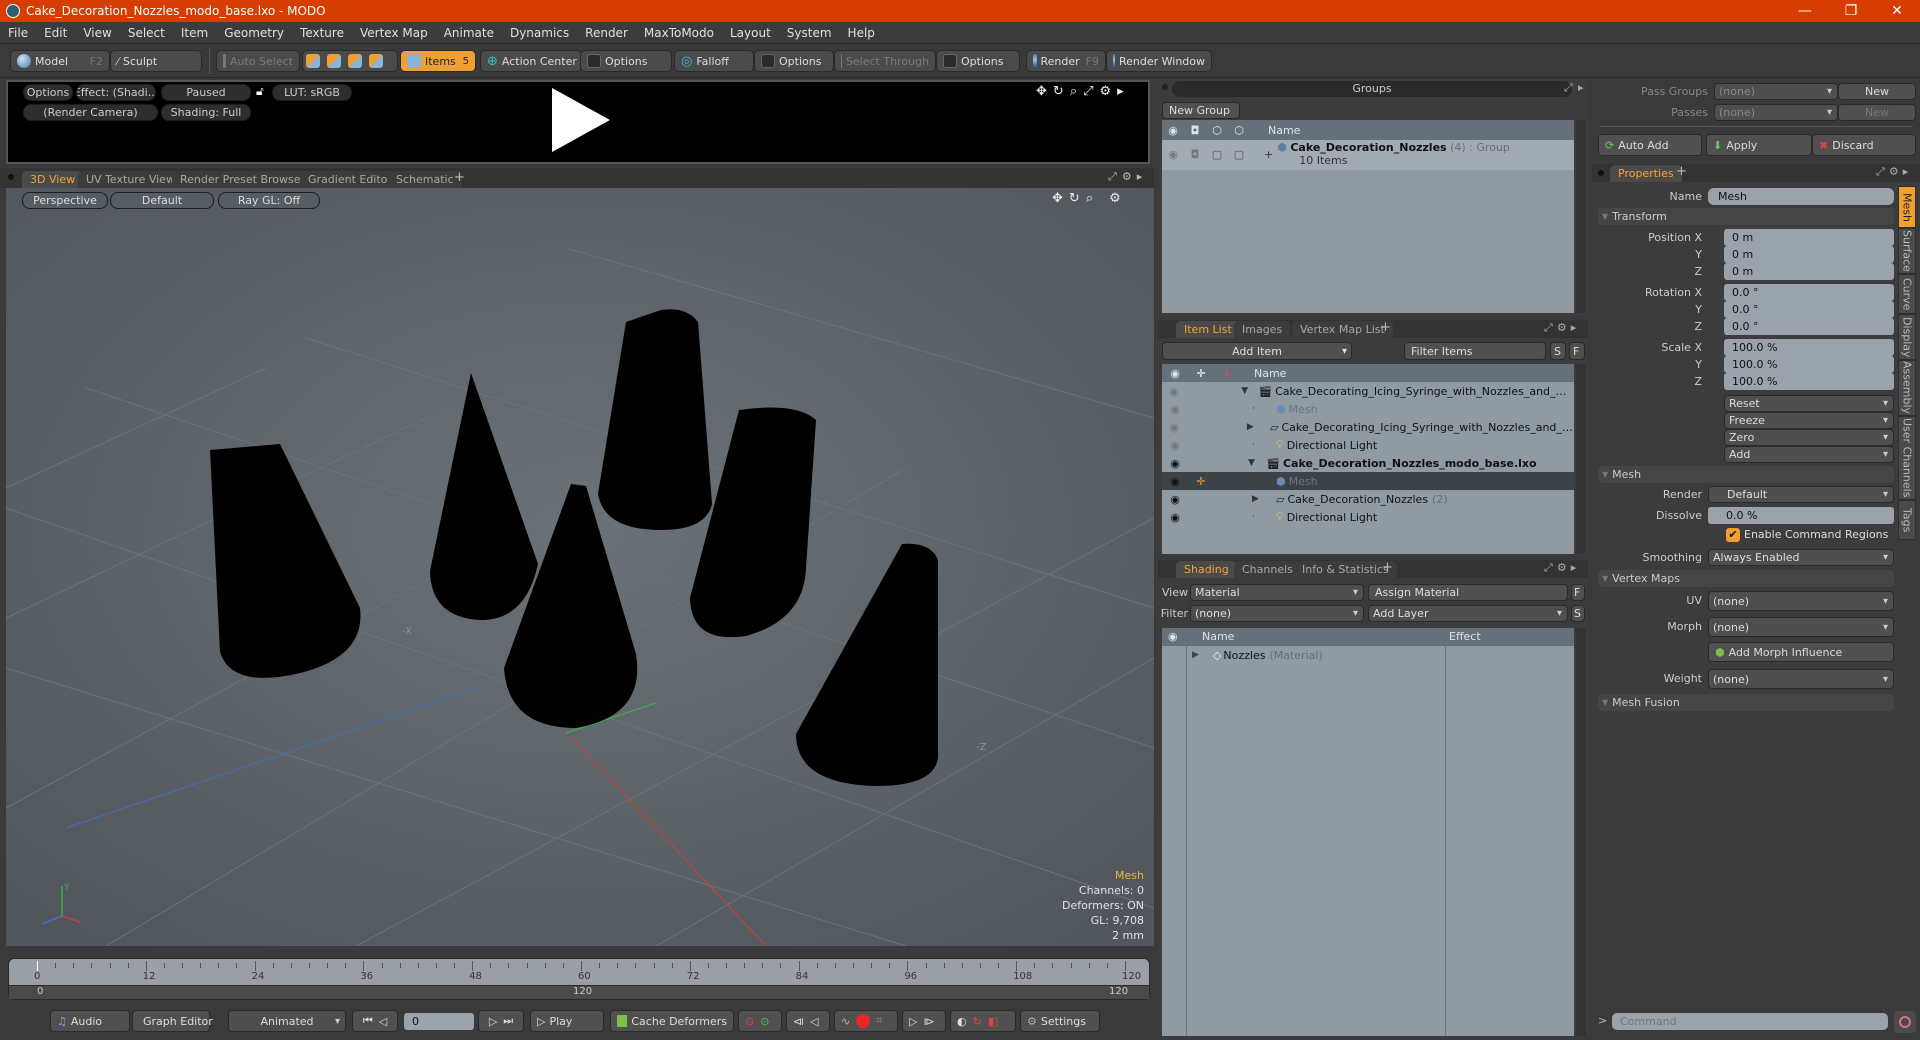 This screenshot has height=1040, width=1920. I want to click on lut-button: LUT: sRGB, so click(312, 92).